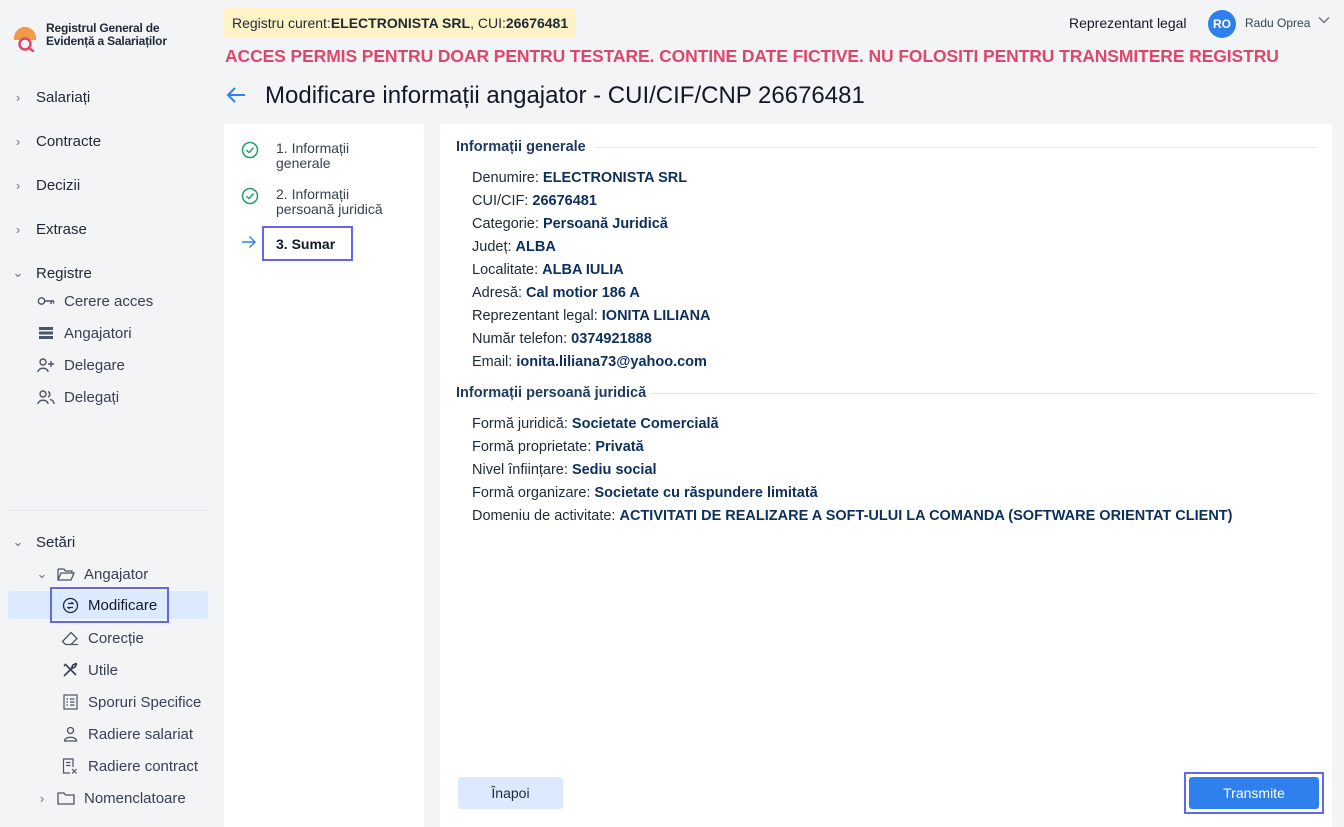 This screenshot has height=827, width=1344. Describe the element at coordinates (54, 141) in the screenshot. I see `sidebar-item-contracte: › Contracte` at that location.